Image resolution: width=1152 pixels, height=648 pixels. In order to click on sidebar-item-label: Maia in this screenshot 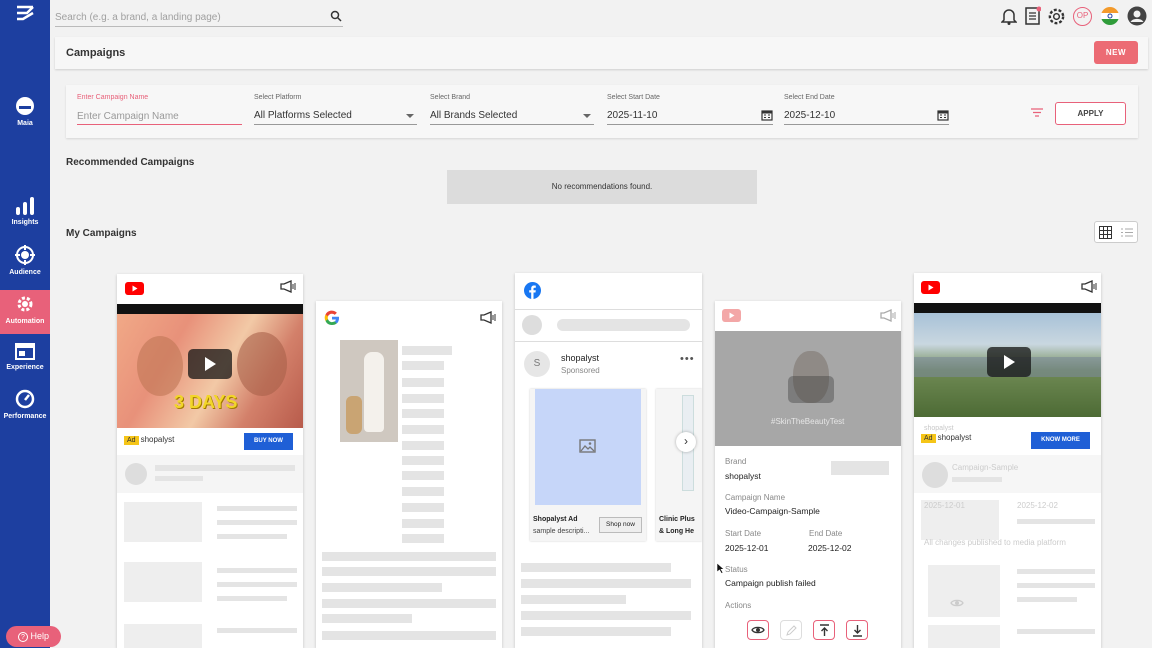, I will do `click(25, 123)`.